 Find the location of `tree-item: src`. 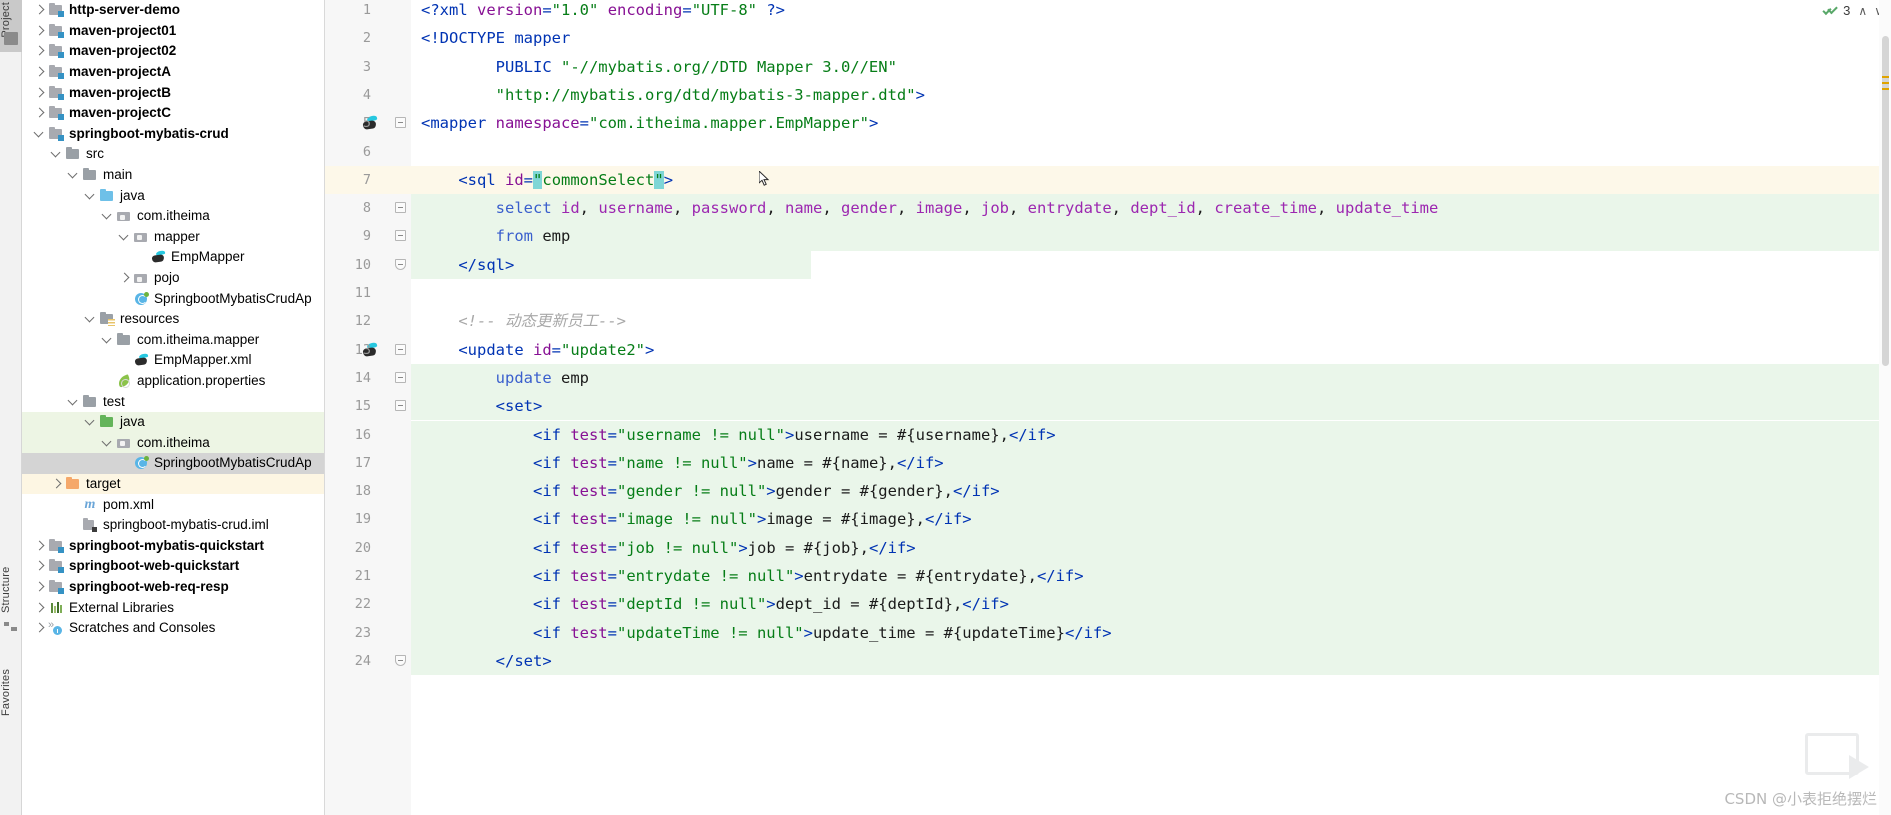

tree-item: src is located at coordinates (173, 154).